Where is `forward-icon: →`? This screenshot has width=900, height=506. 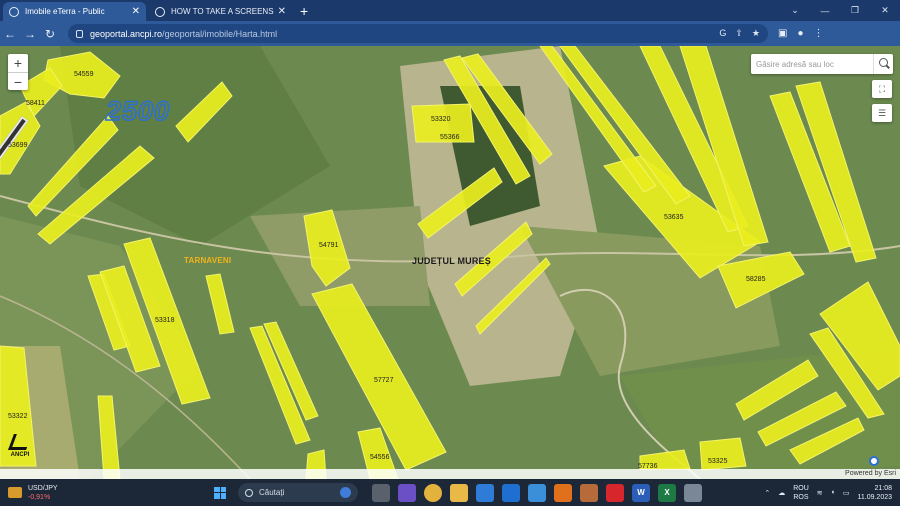 forward-icon: → is located at coordinates (30, 34).